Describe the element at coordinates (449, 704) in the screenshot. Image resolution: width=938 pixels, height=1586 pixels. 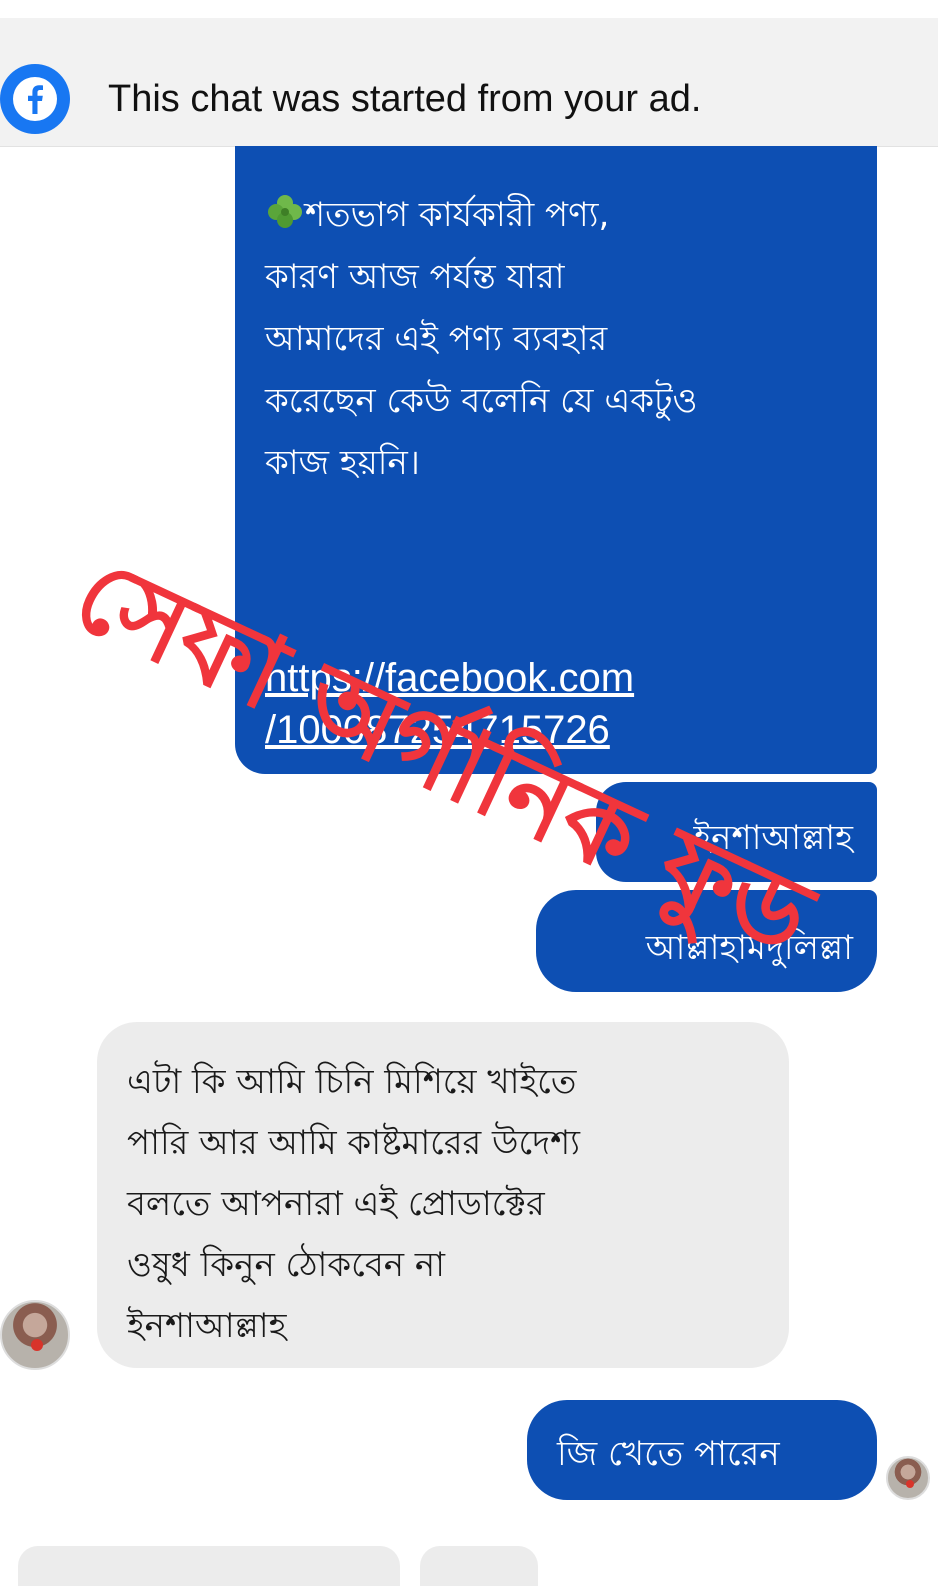
I see `message-link: https://facebook.com /100087254715726` at that location.